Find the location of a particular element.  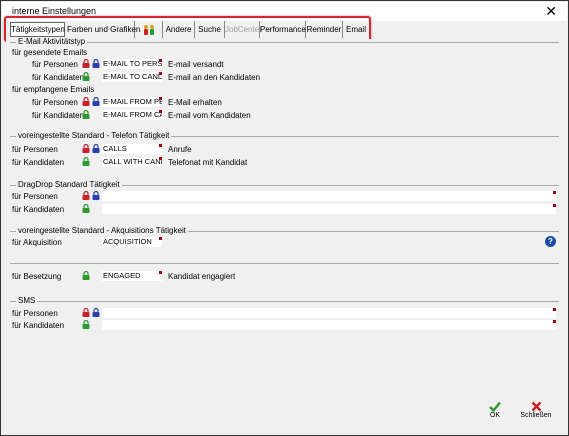

received-candidate-label: für Kandidaten is located at coordinates (58, 115).